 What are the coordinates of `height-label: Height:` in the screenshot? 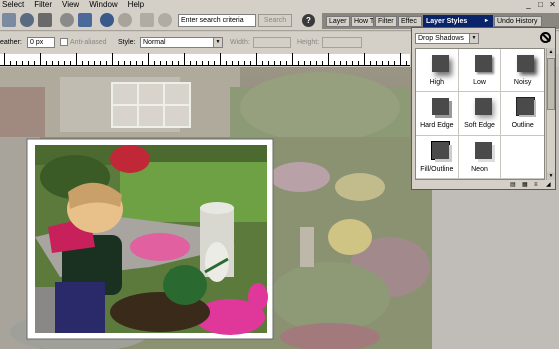 It's located at (308, 42).